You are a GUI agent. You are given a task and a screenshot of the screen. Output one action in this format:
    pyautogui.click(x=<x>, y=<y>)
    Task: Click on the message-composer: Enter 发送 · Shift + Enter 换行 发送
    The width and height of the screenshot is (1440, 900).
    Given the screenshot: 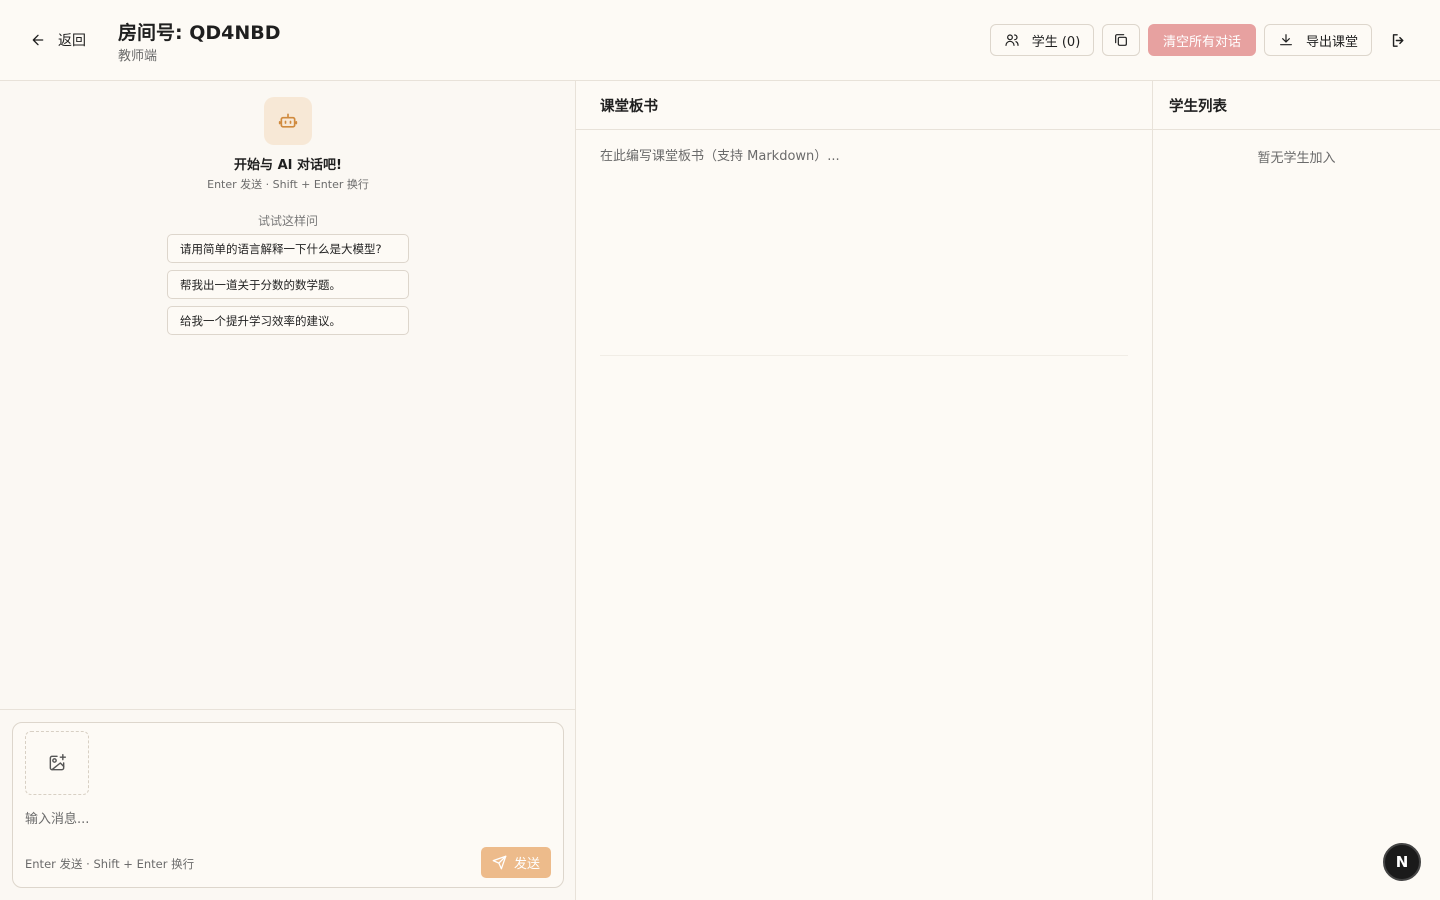 What is the action you would take?
    pyautogui.click(x=288, y=805)
    